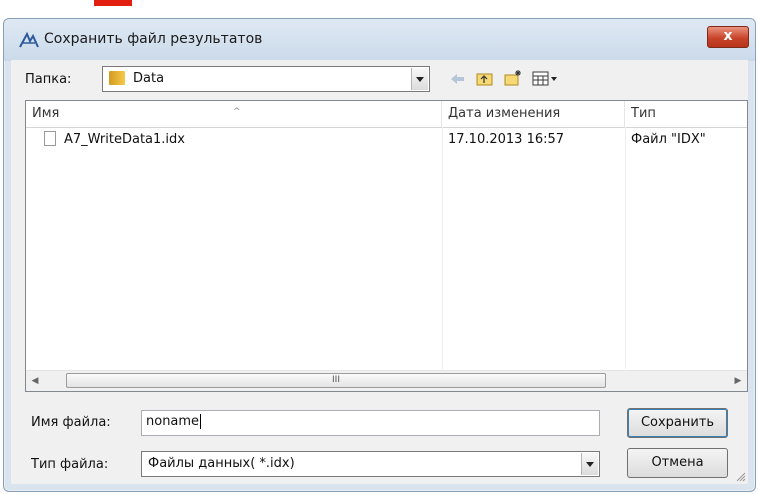  I want to click on list-header: Имя ^ Дата изменения Тип, so click(386, 114).